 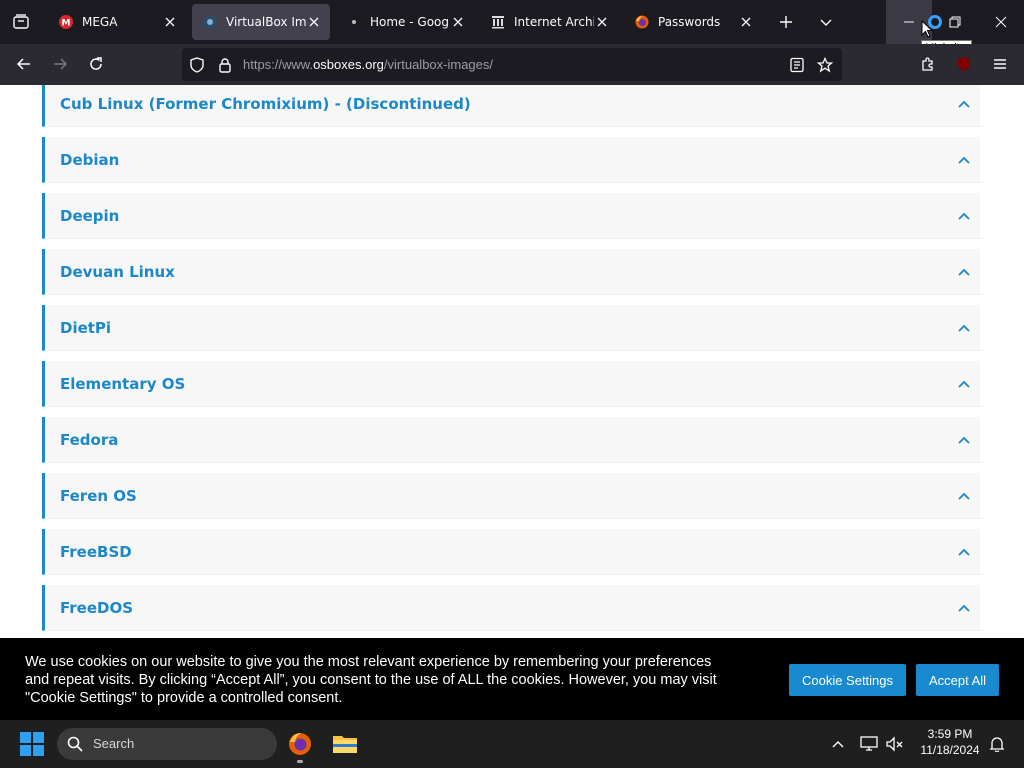 I want to click on accordion-item-fedora: Fedora, so click(x=511, y=440).